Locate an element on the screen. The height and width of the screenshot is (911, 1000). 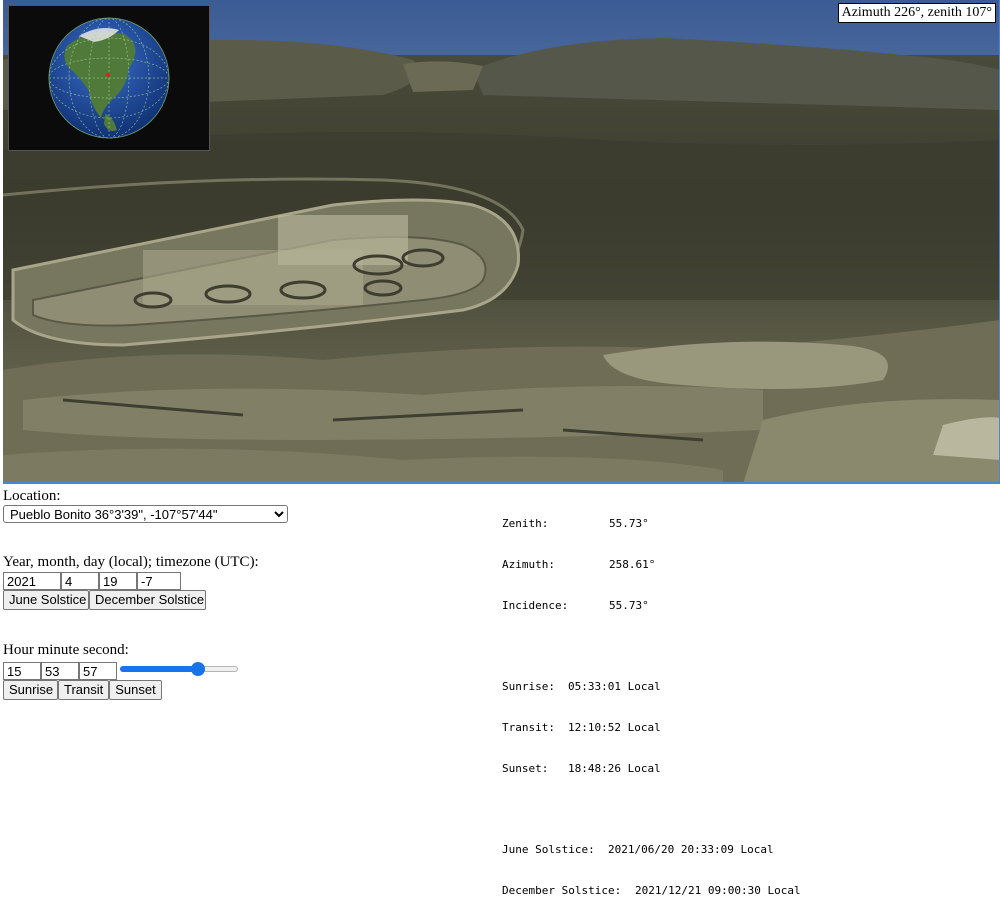
incidence-value: 55.73° is located at coordinates (629, 605).